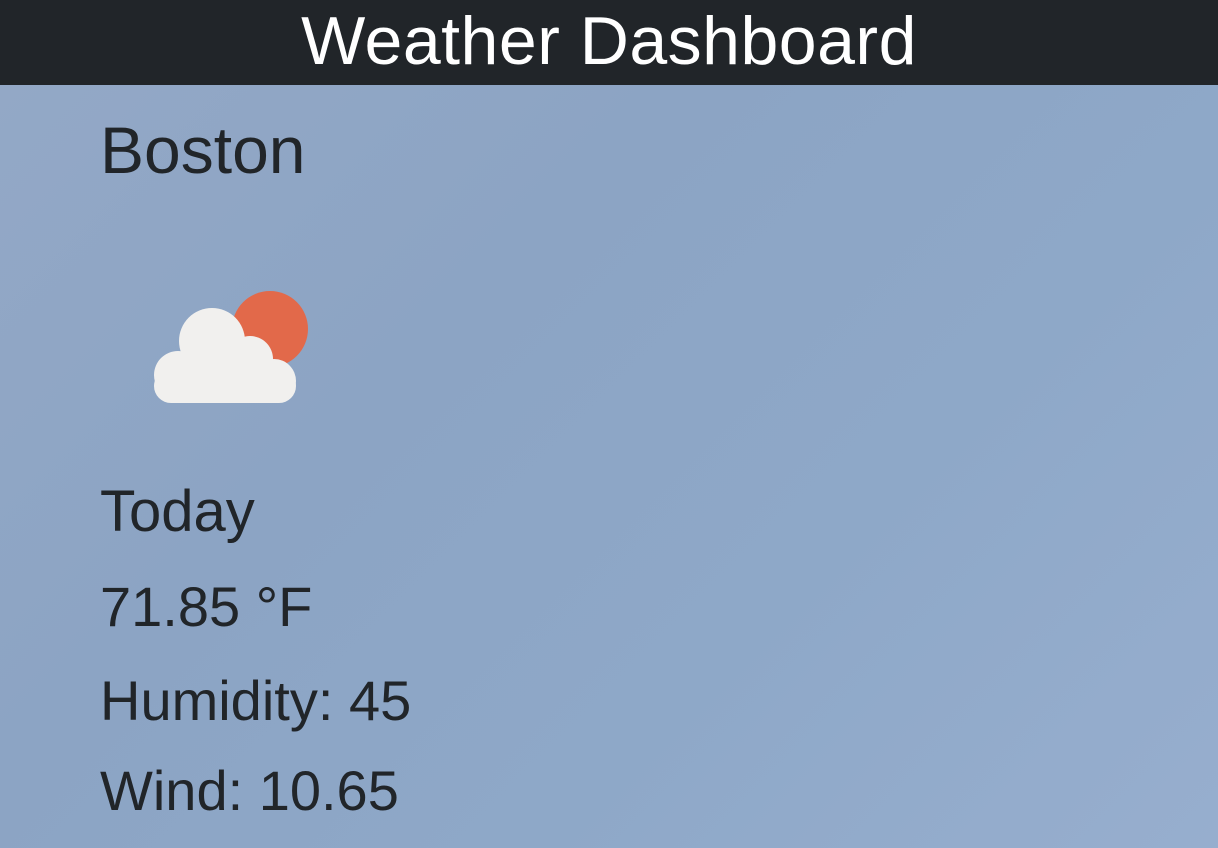  I want to click on partly-cloudy-day-icon, so click(228, 347).